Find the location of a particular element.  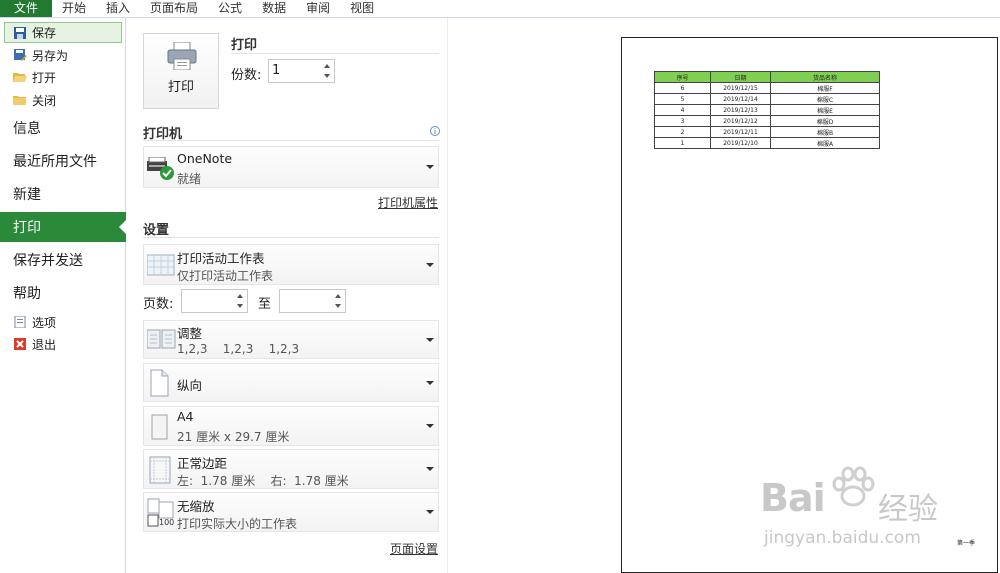

paper-subtitle: 21 厘米 x 29.7 厘米 is located at coordinates (233, 437).